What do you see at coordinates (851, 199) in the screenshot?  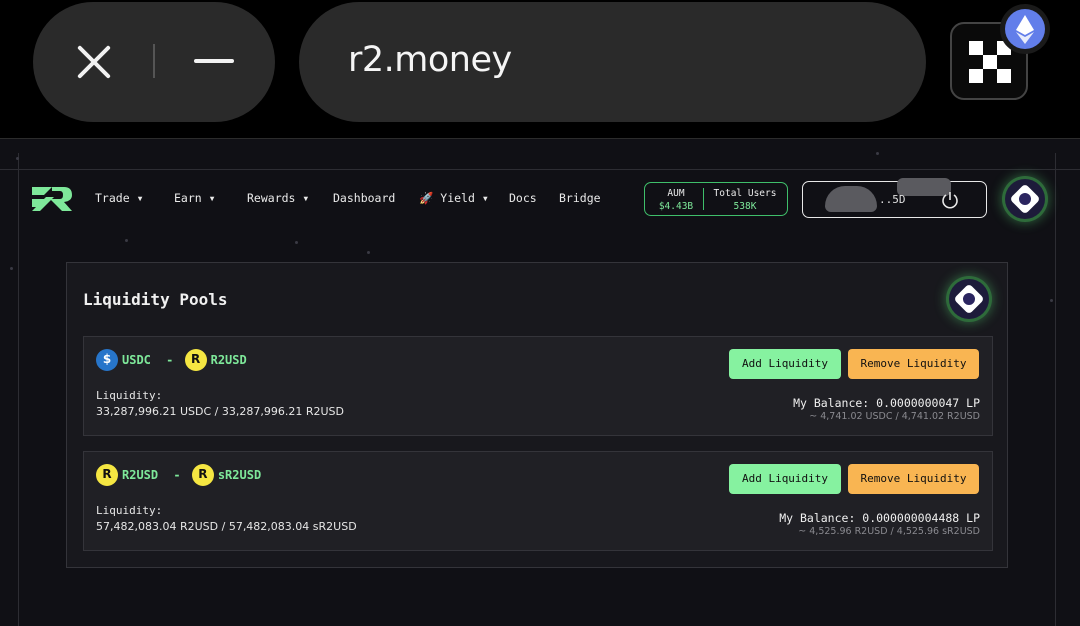 I see `redacted-overlay` at bounding box center [851, 199].